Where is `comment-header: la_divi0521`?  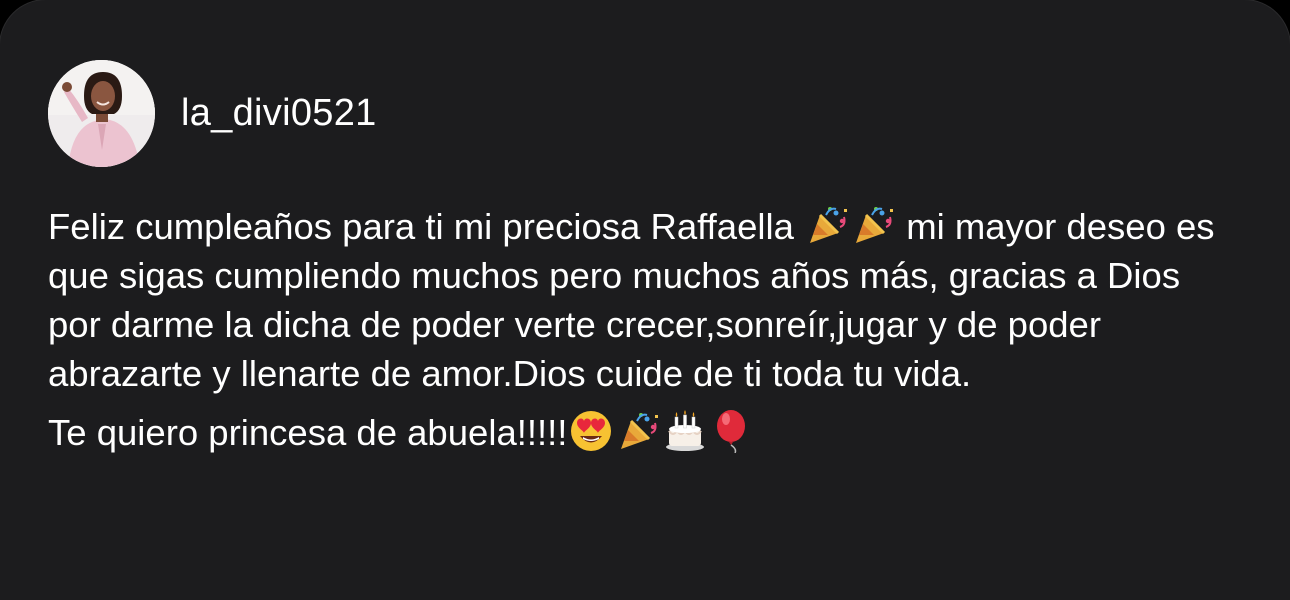 comment-header: la_divi0521 is located at coordinates (212, 113).